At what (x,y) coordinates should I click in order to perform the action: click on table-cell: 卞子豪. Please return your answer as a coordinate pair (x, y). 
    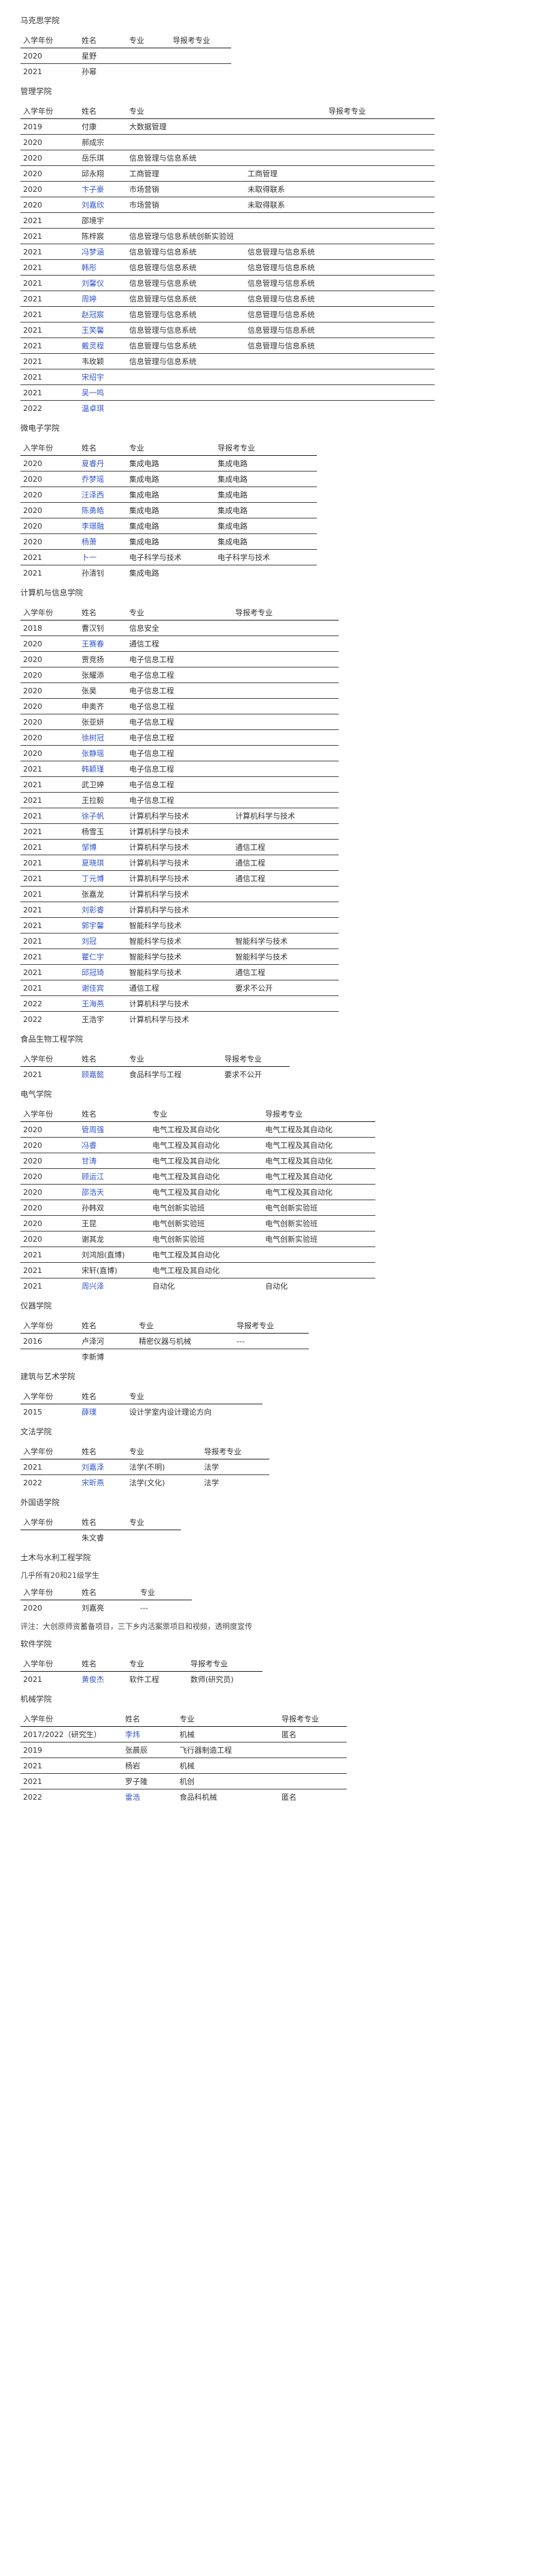
    Looking at the image, I should click on (103, 189).